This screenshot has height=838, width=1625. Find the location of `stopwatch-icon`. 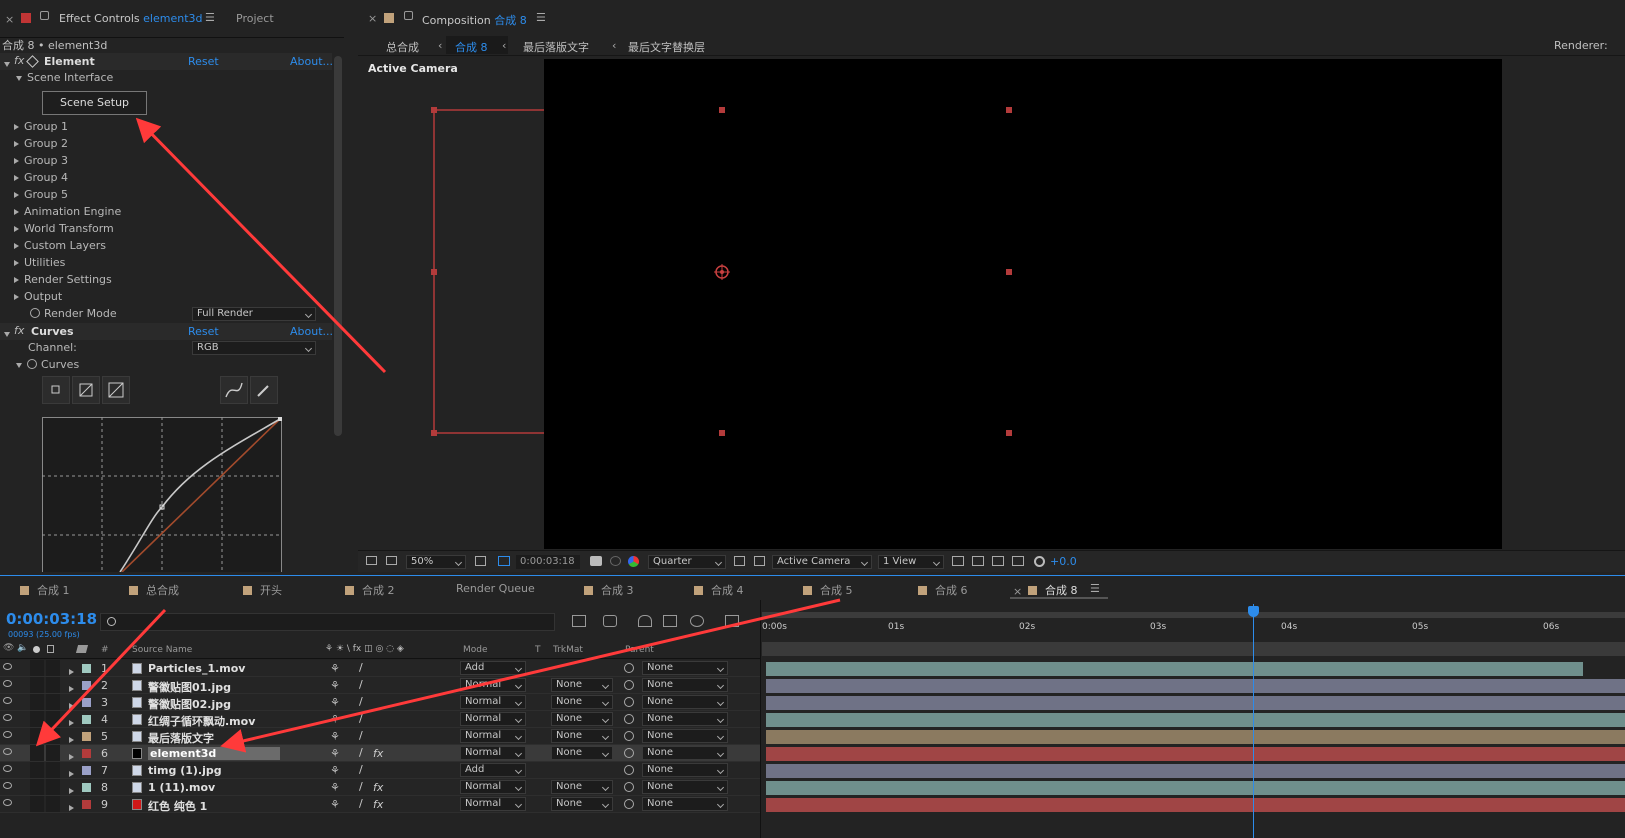

stopwatch-icon is located at coordinates (35, 313).